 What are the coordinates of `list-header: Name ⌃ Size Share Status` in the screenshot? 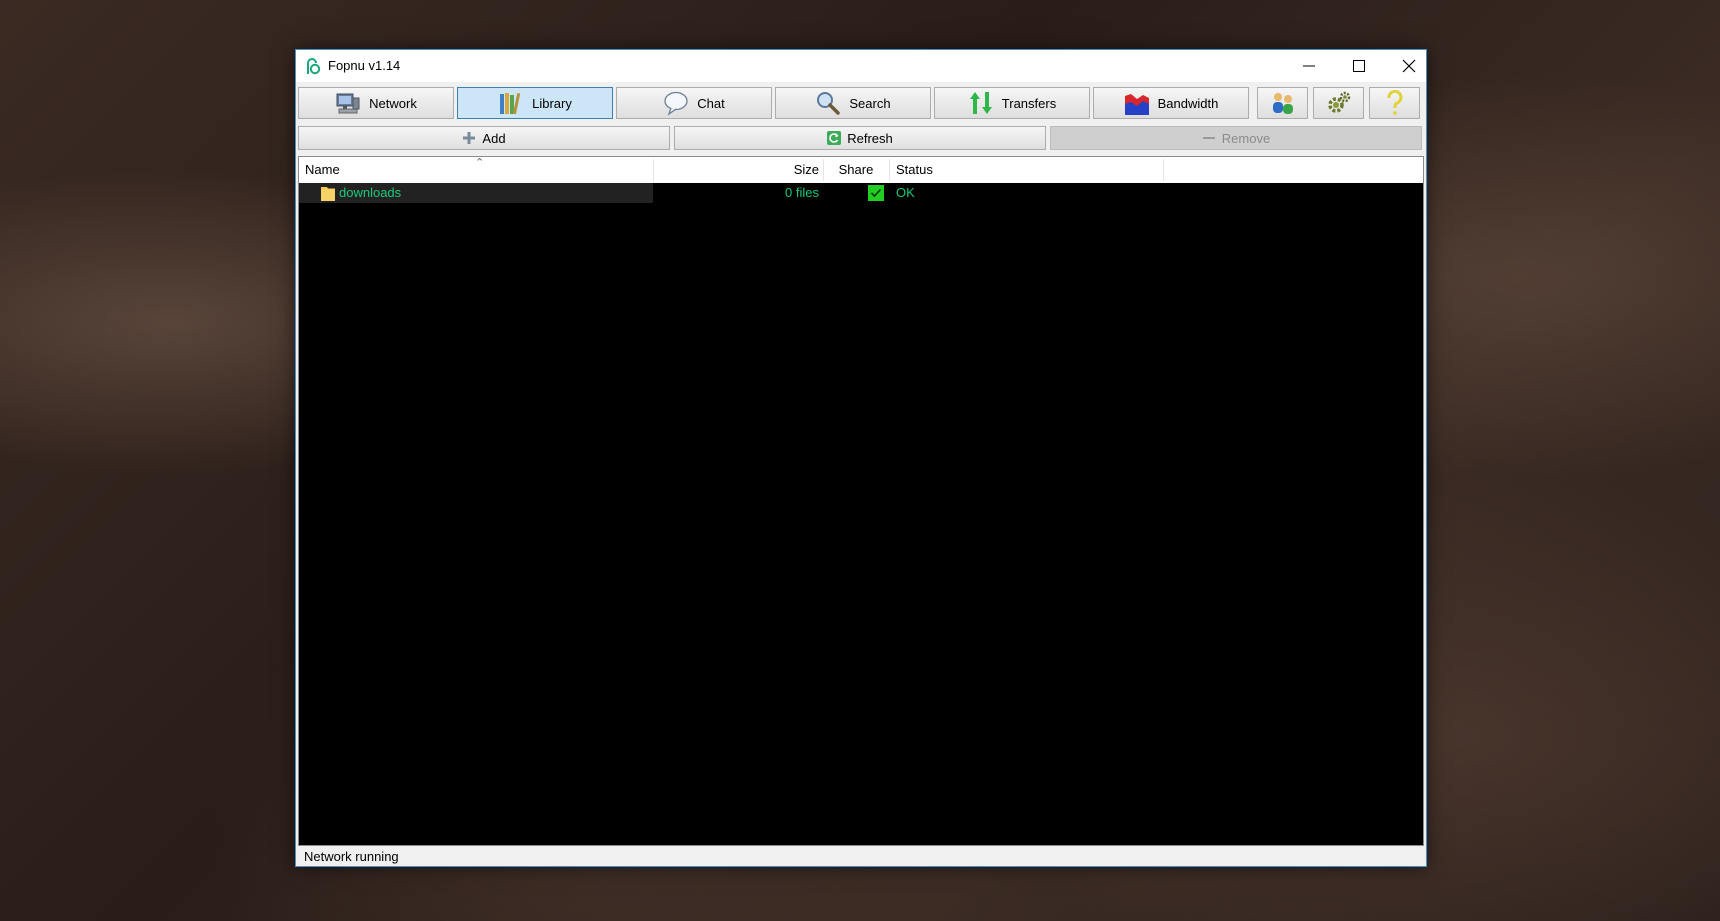 It's located at (861, 170).